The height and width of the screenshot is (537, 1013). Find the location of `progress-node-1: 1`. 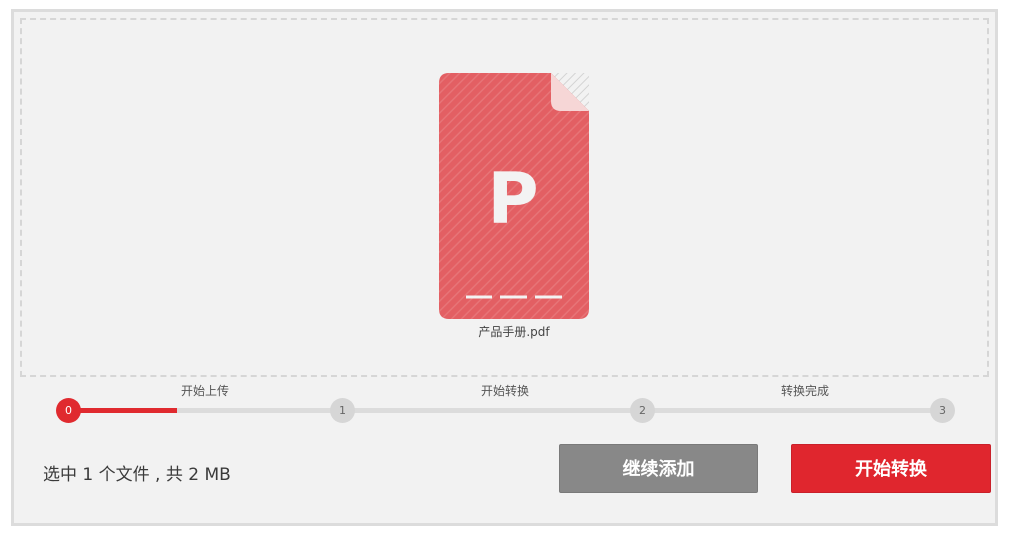

progress-node-1: 1 is located at coordinates (342, 410).